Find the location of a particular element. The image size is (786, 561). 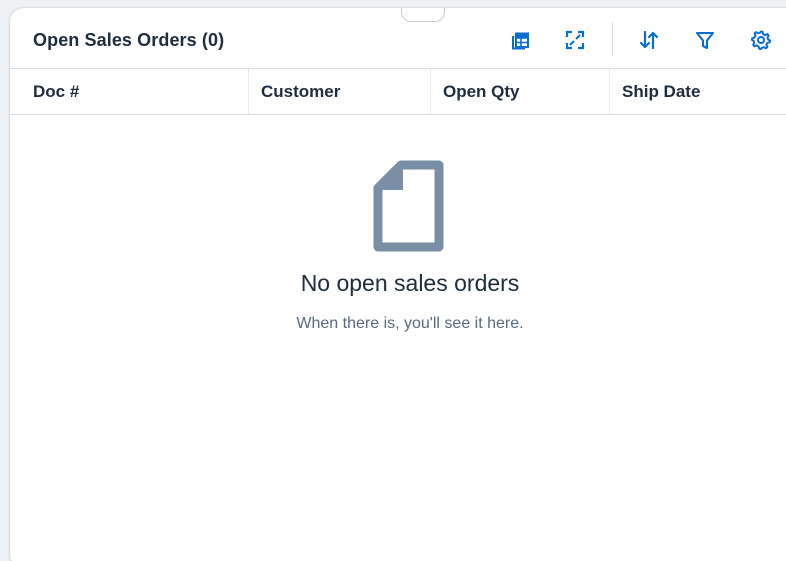

sort-icon is located at coordinates (649, 40).